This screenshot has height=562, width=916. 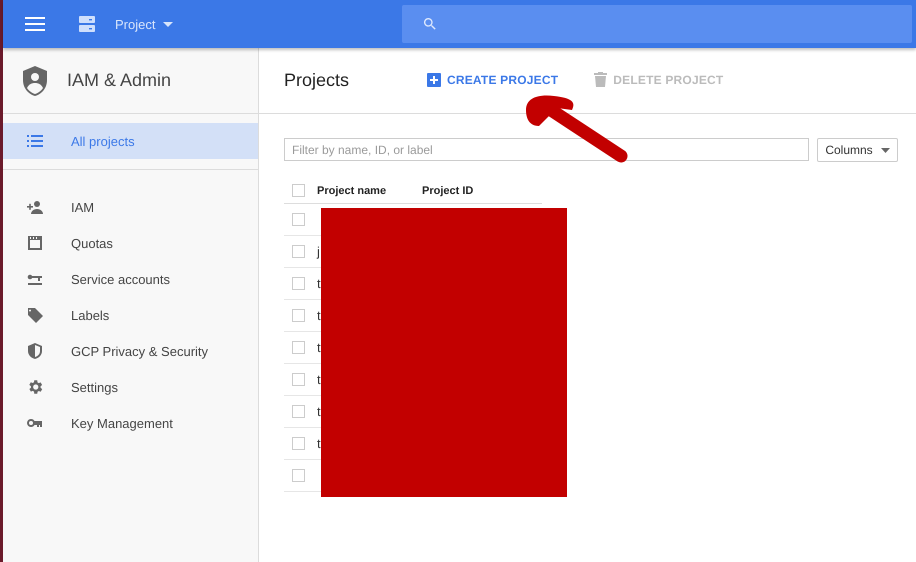 What do you see at coordinates (434, 79) in the screenshot?
I see `plus-icon` at bounding box center [434, 79].